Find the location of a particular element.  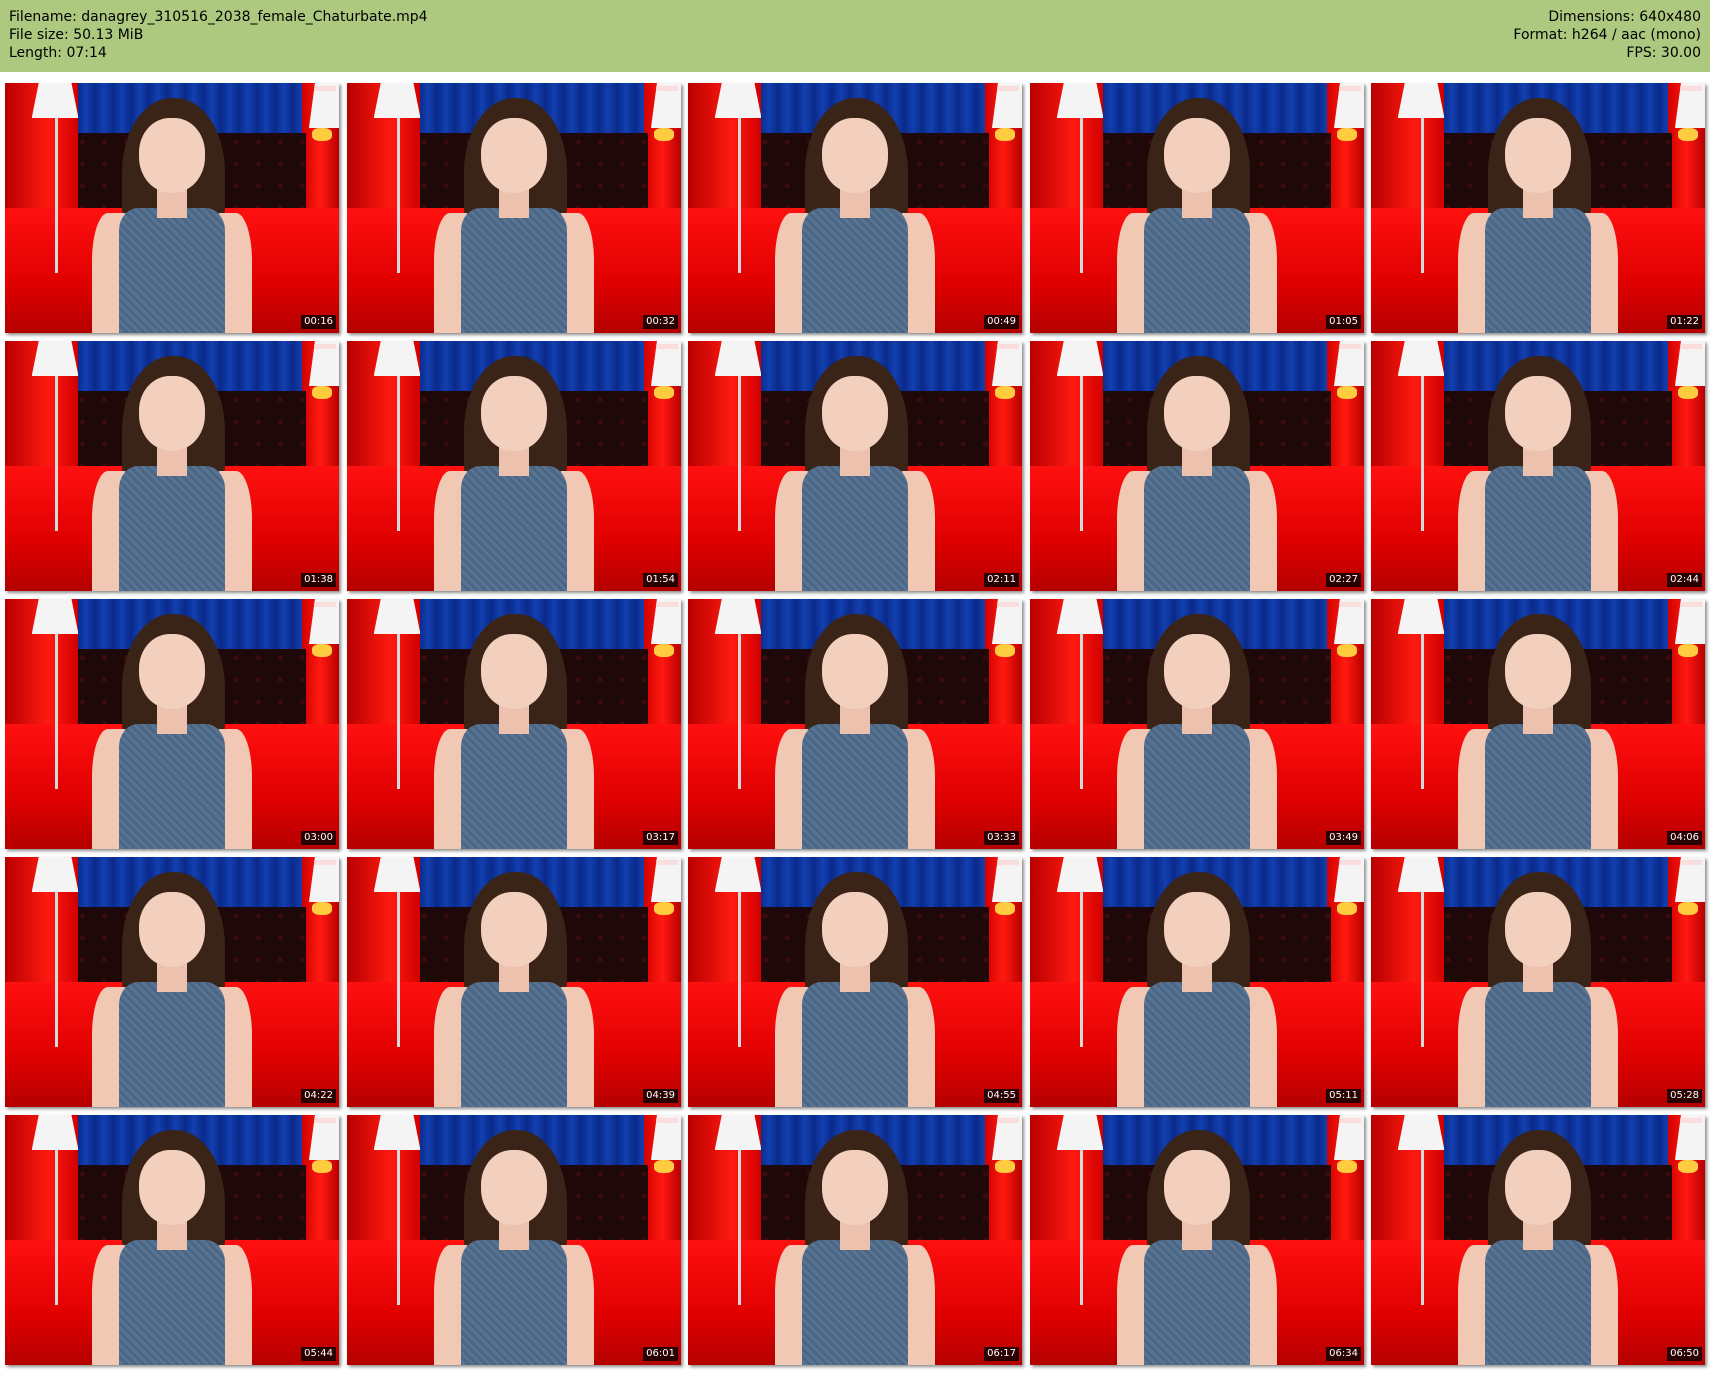

video-thumbnail: 06:50 is located at coordinates (1538, 1240).